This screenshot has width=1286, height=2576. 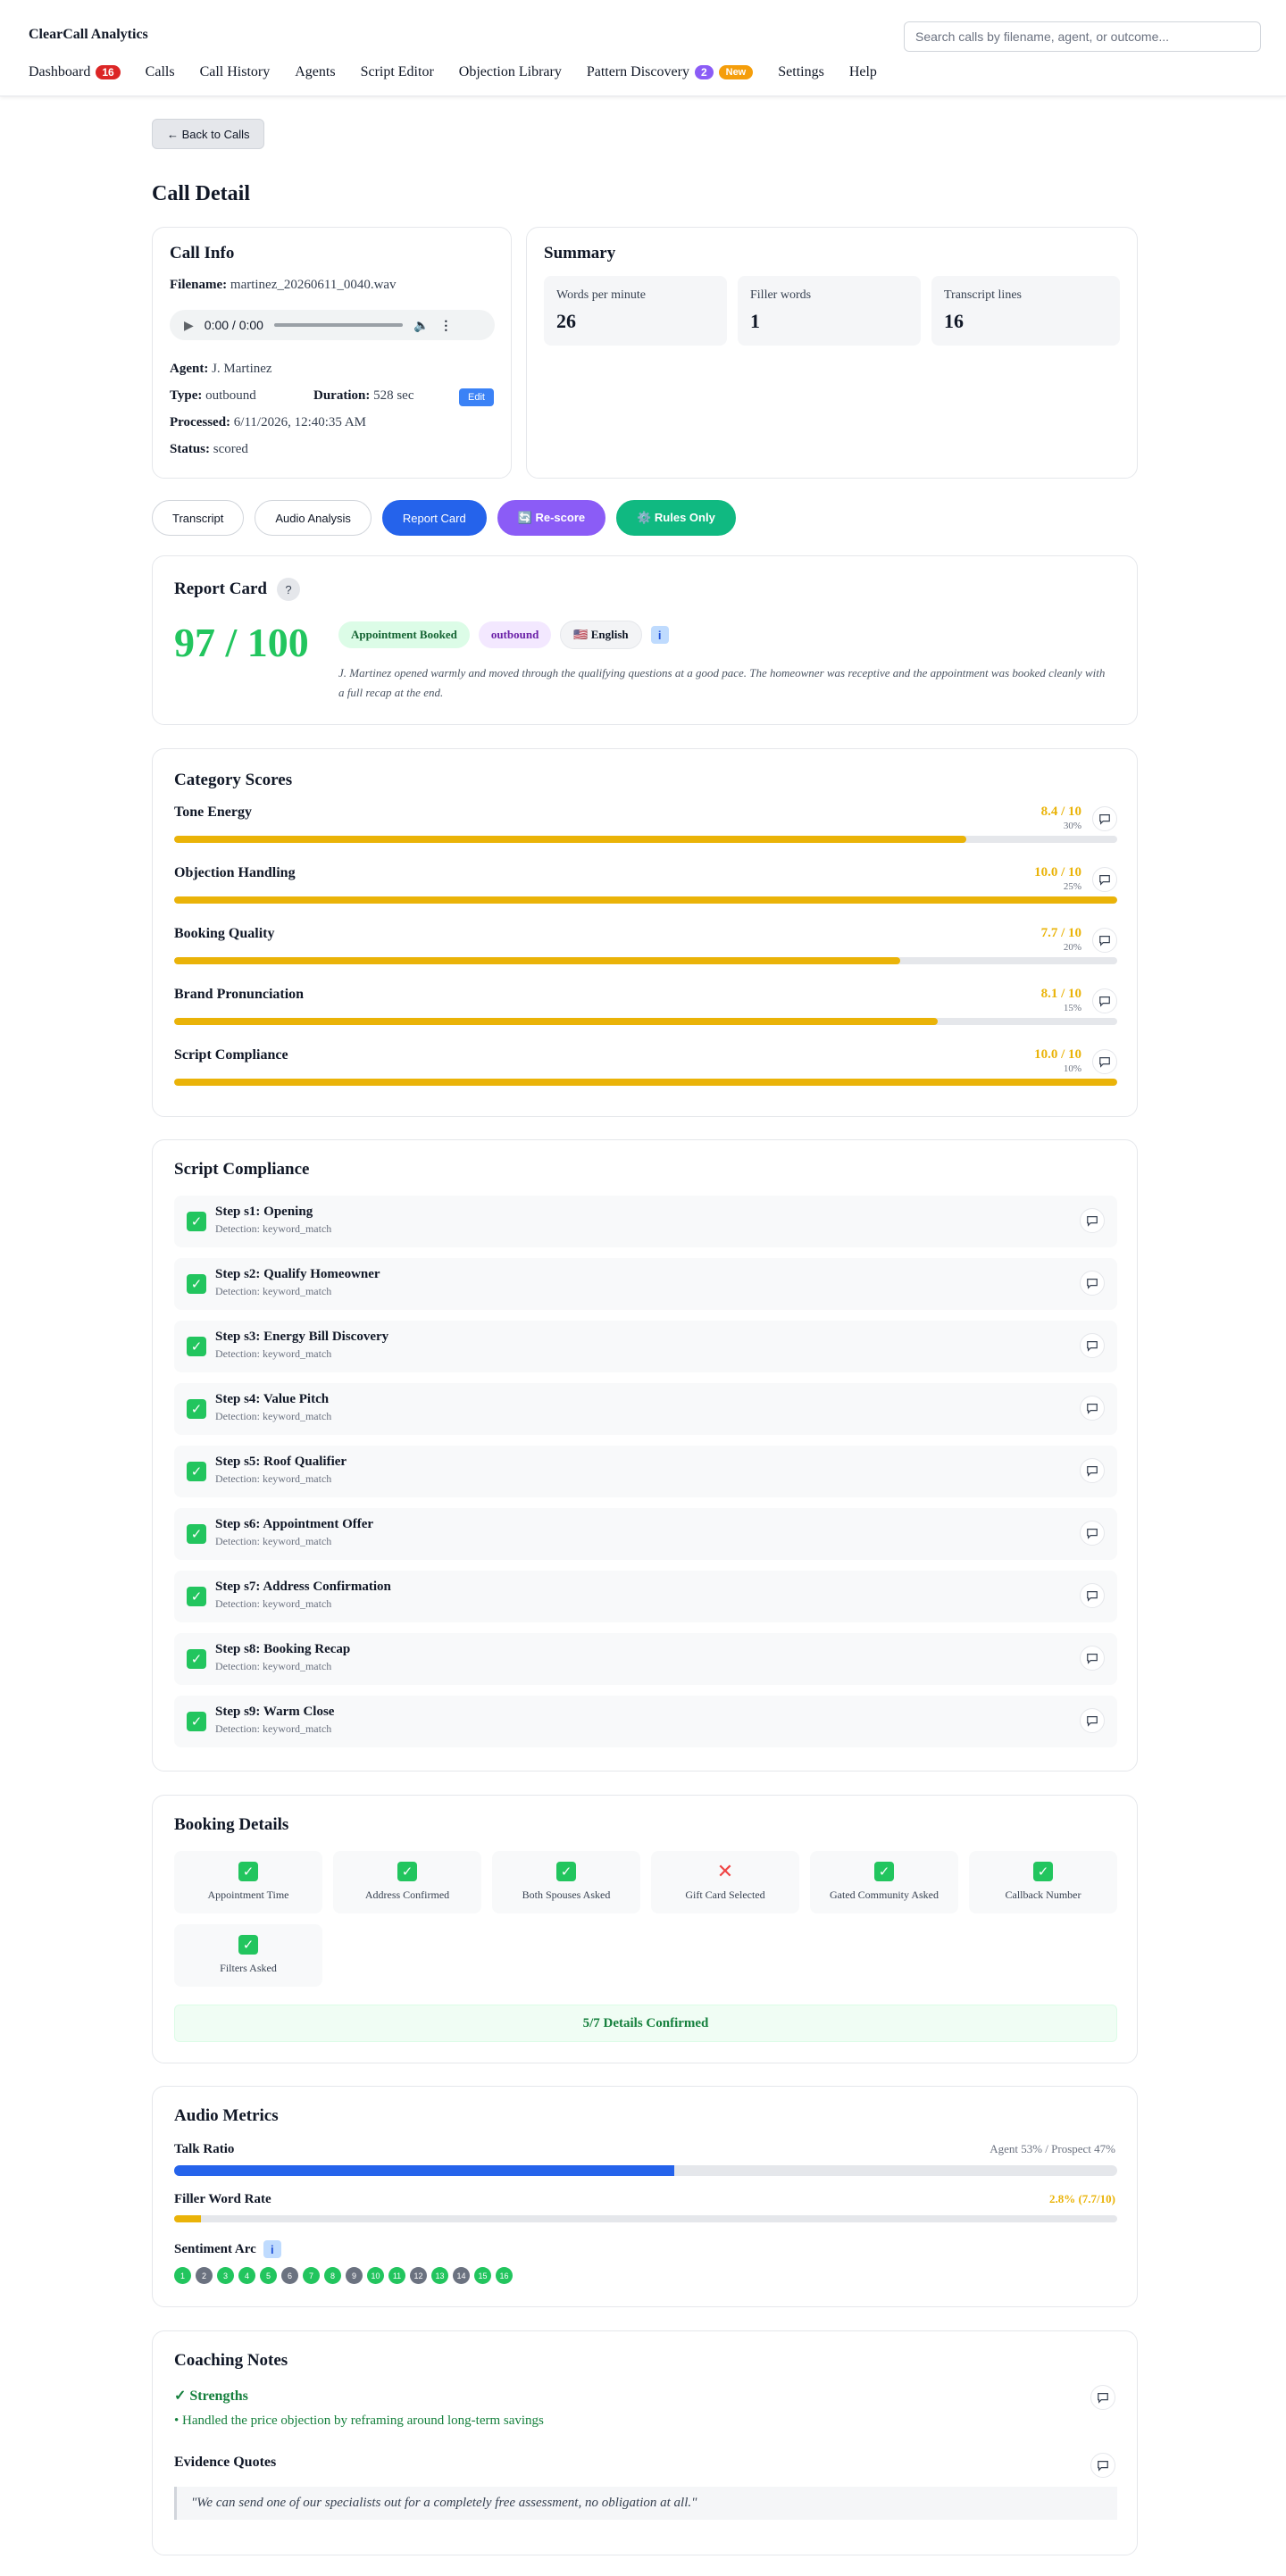 I want to click on more-options-icon: ⋮, so click(x=446, y=325).